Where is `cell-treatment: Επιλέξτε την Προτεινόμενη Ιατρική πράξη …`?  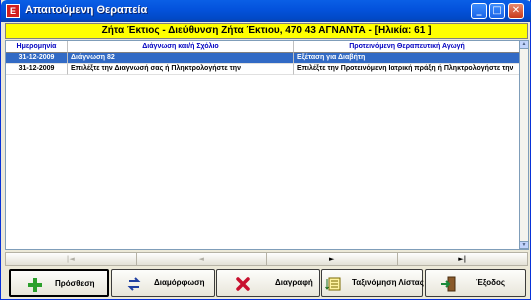 cell-treatment: Επιλέξτε την Προτεινόμενη Ιατρική πράξη … is located at coordinates (406, 69).